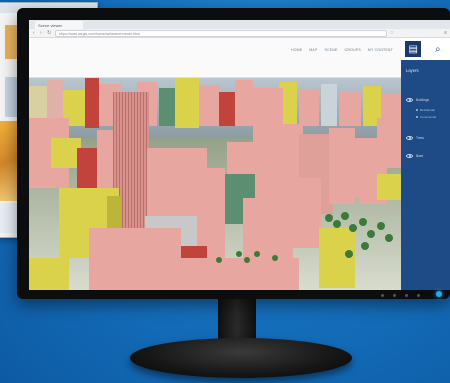  I want to click on app-header: HOME MAP SCENE GROUPS MY CONTENT, so click(215, 58).